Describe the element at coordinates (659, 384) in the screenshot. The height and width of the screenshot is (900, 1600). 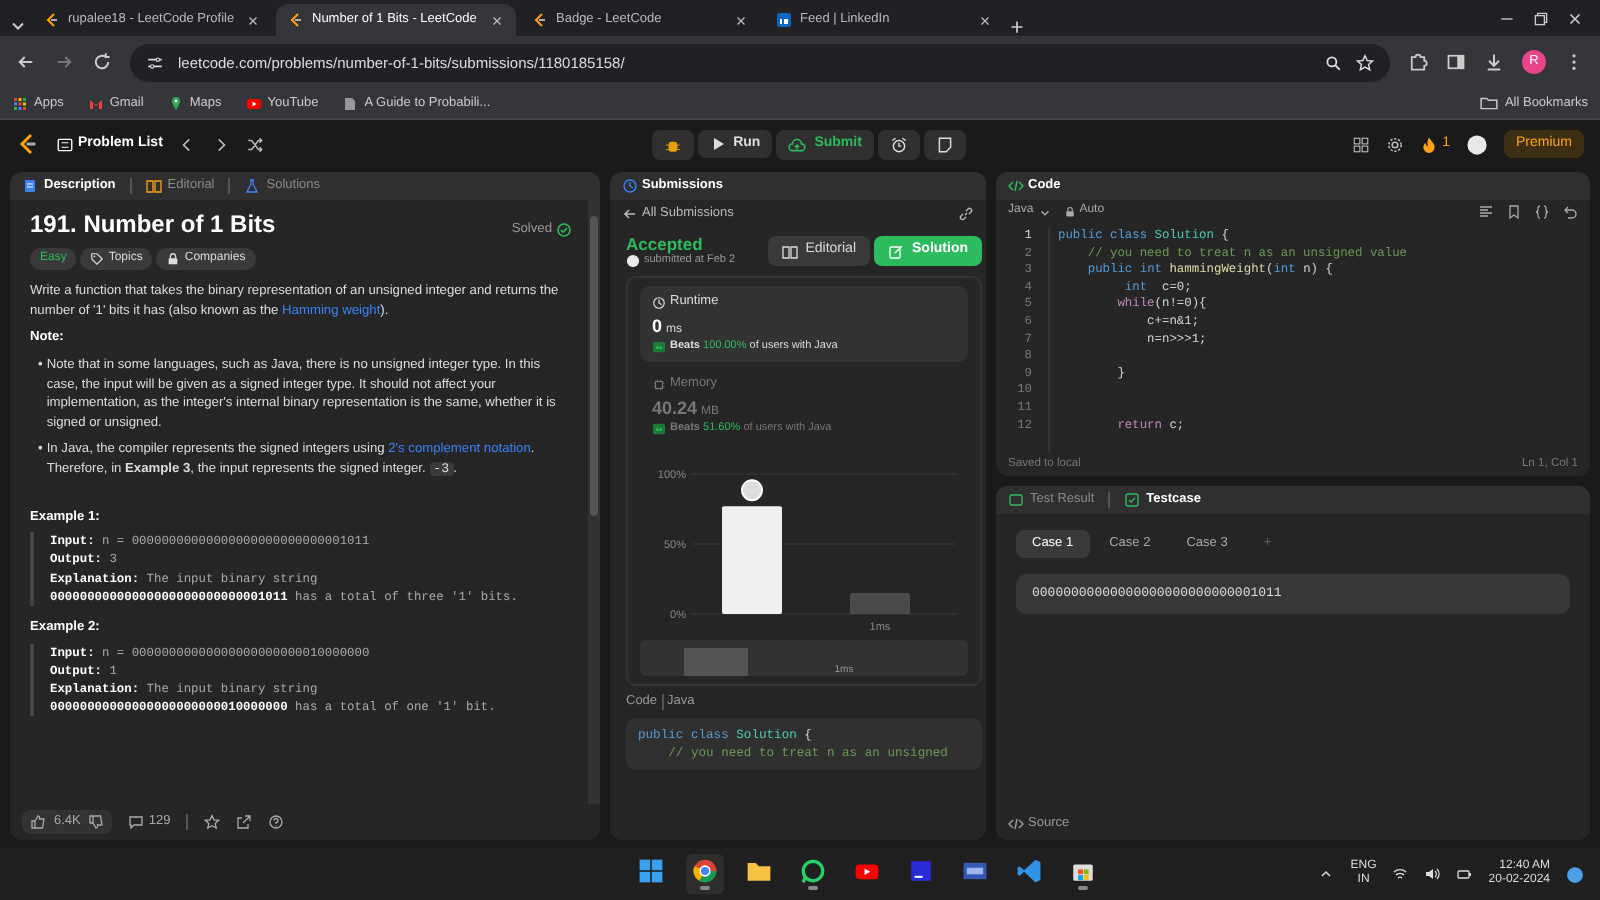
I see `chip-icon` at that location.